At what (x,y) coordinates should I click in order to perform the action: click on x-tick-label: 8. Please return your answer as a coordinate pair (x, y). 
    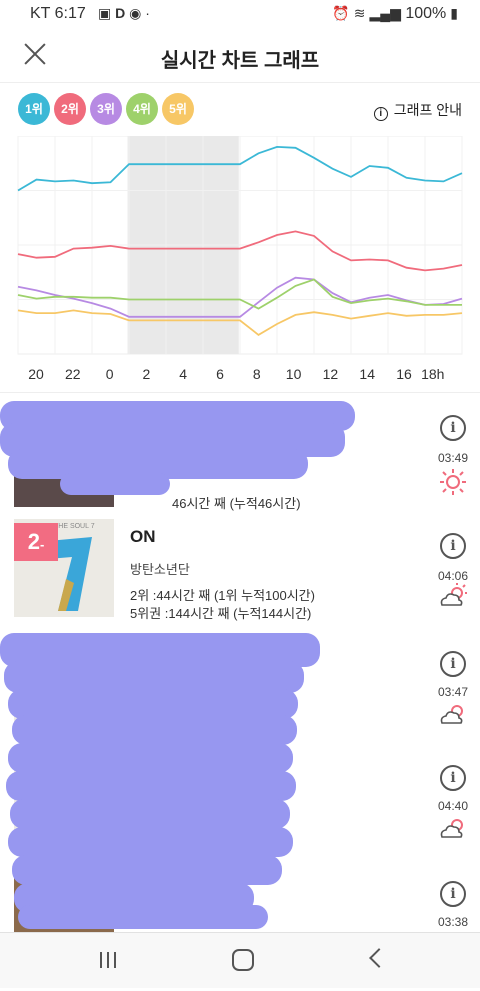
    Looking at the image, I should click on (257, 374).